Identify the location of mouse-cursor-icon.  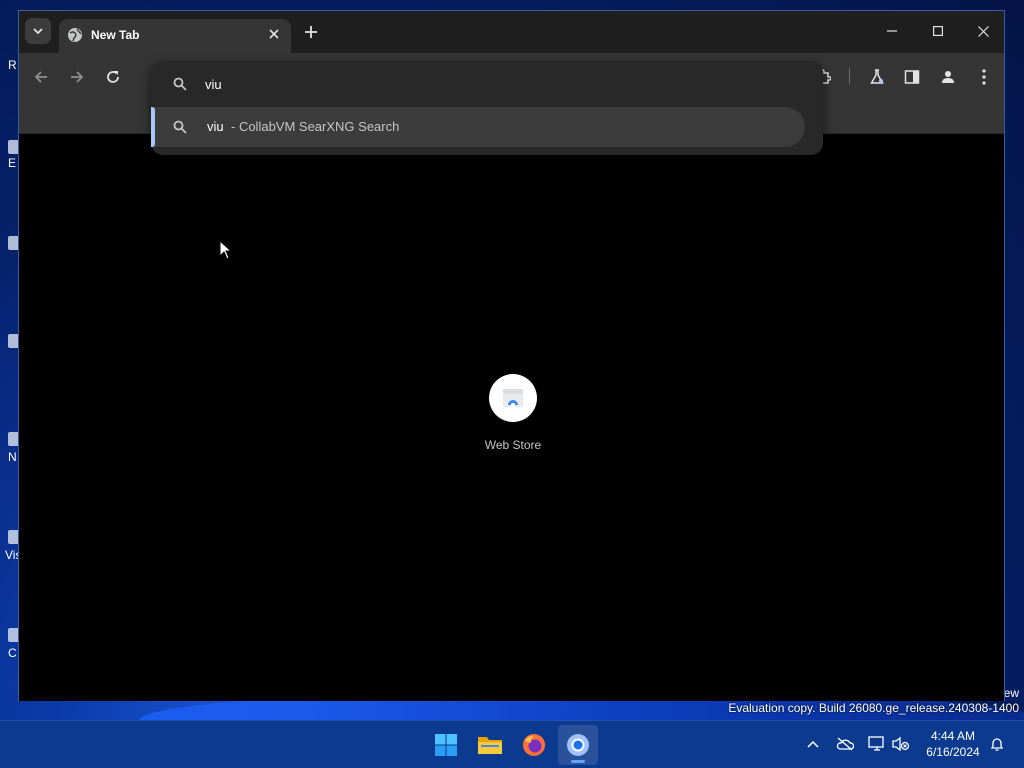
(226, 250).